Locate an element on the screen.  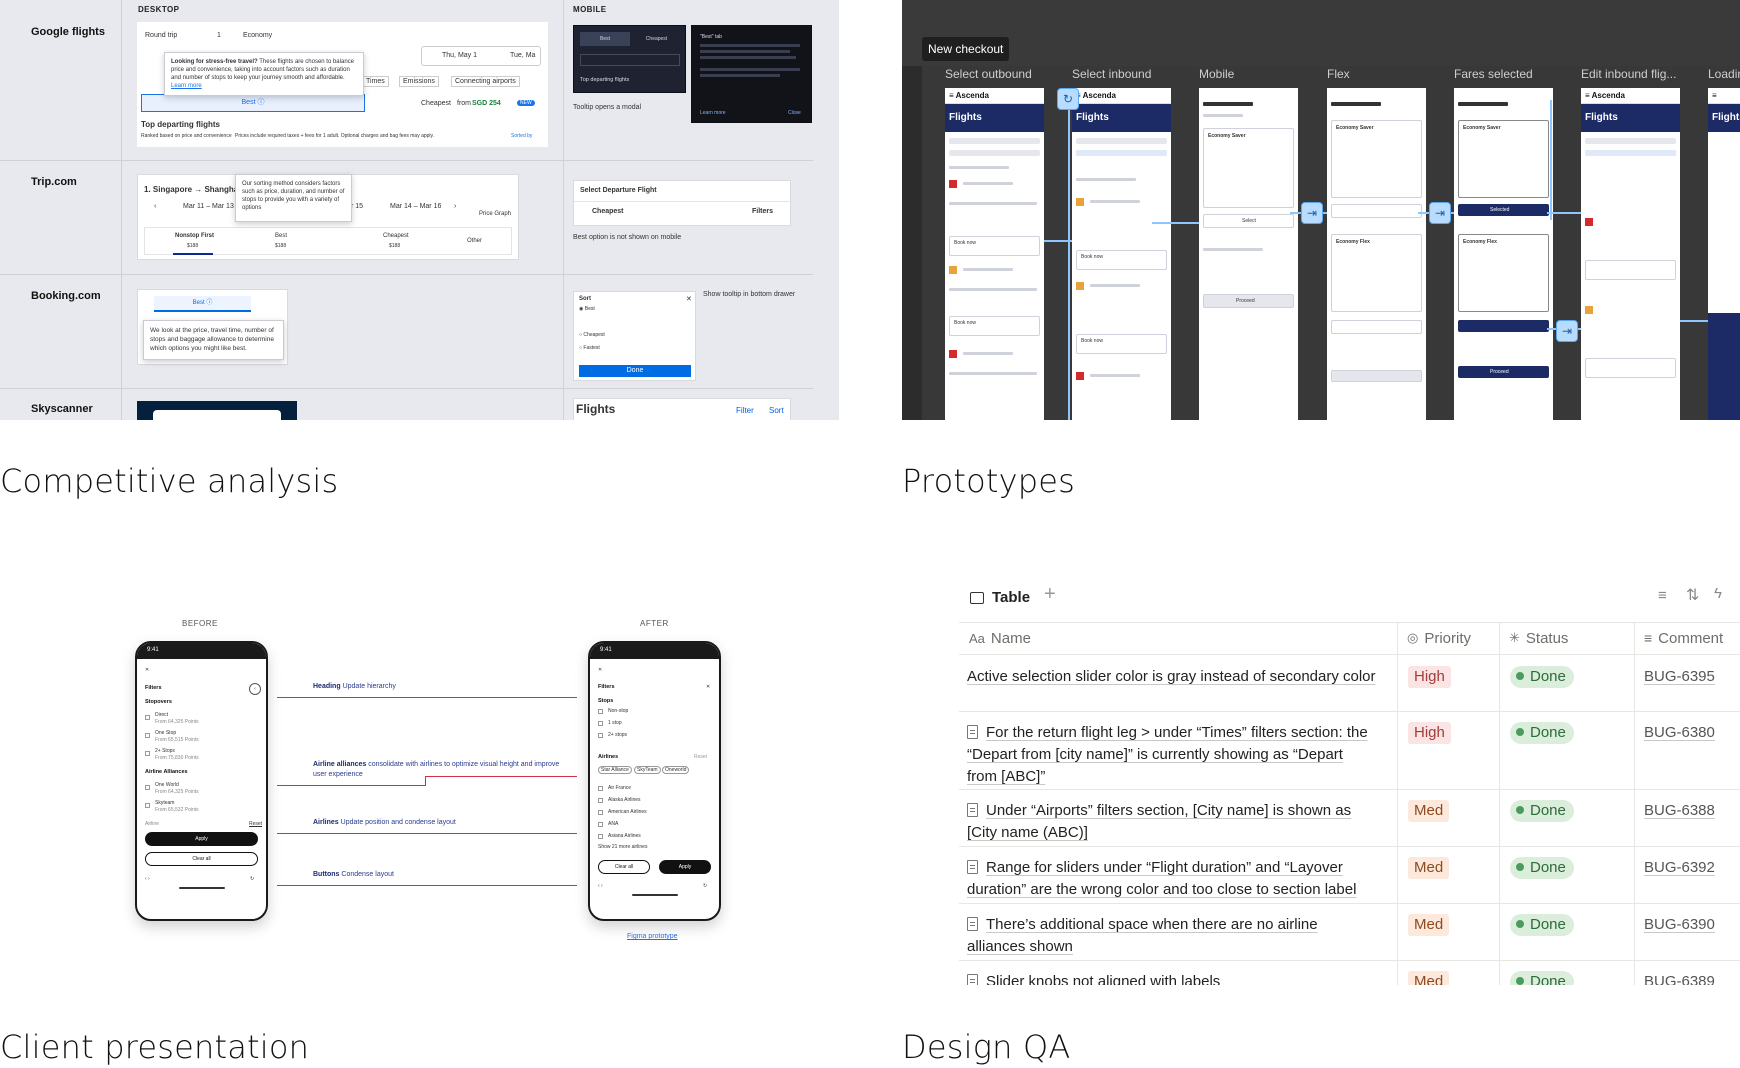
automation-icon: ϟ is located at coordinates (1718, 593).